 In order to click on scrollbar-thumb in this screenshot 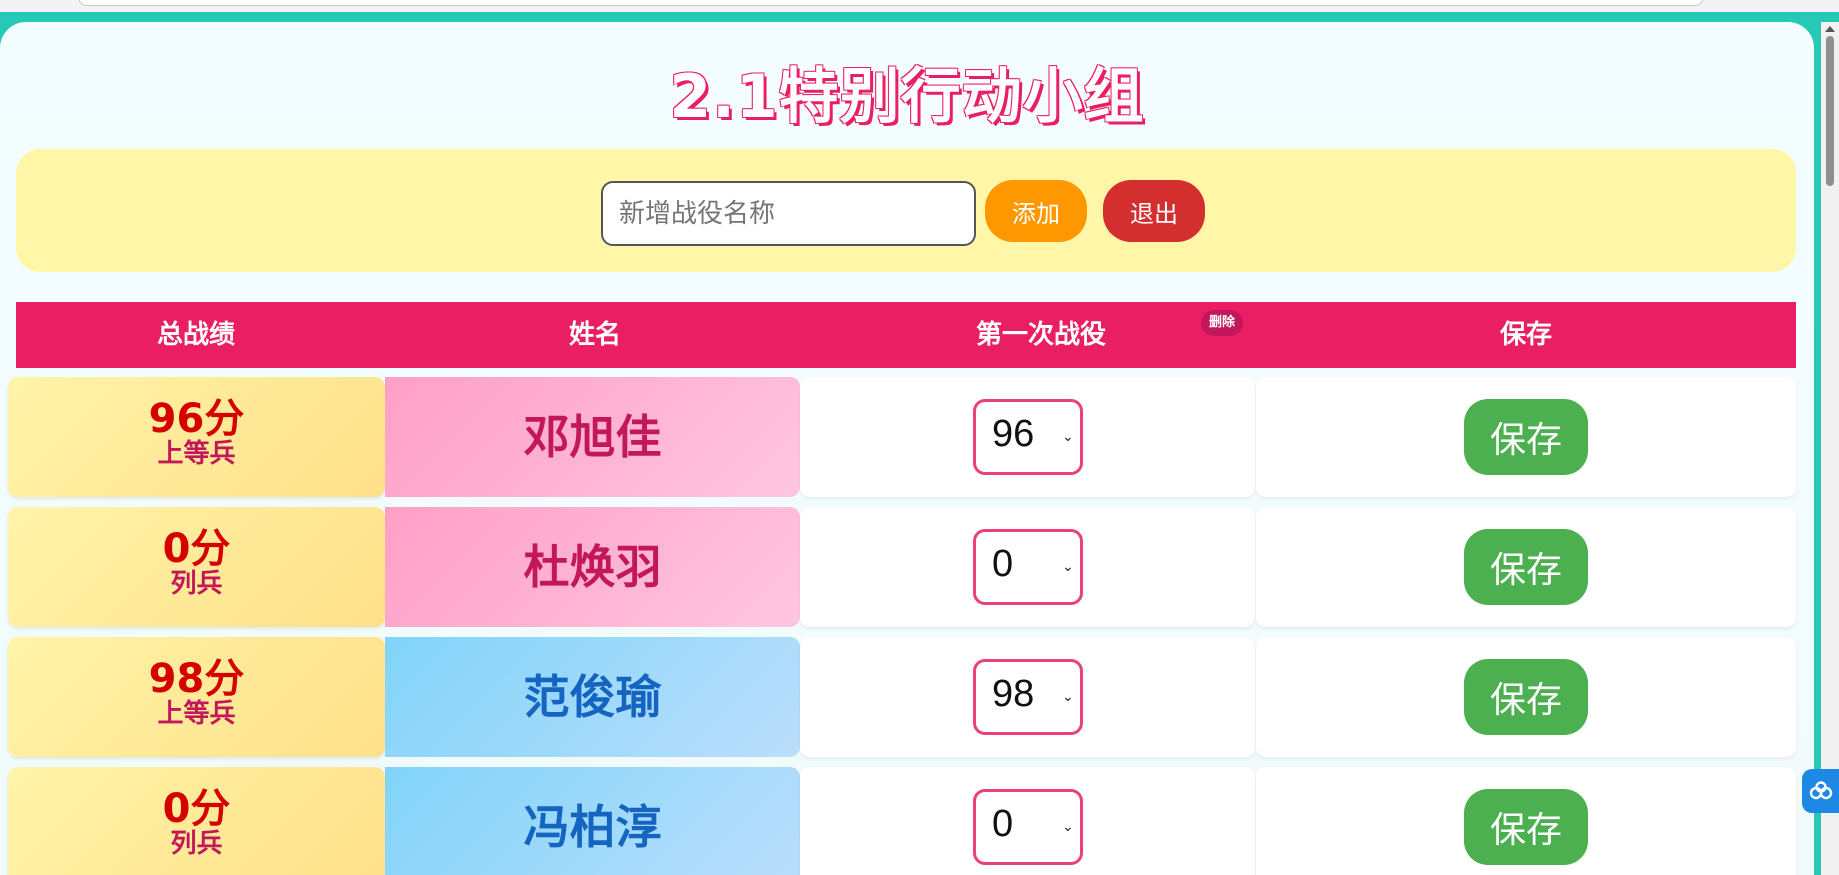, I will do `click(1830, 111)`.